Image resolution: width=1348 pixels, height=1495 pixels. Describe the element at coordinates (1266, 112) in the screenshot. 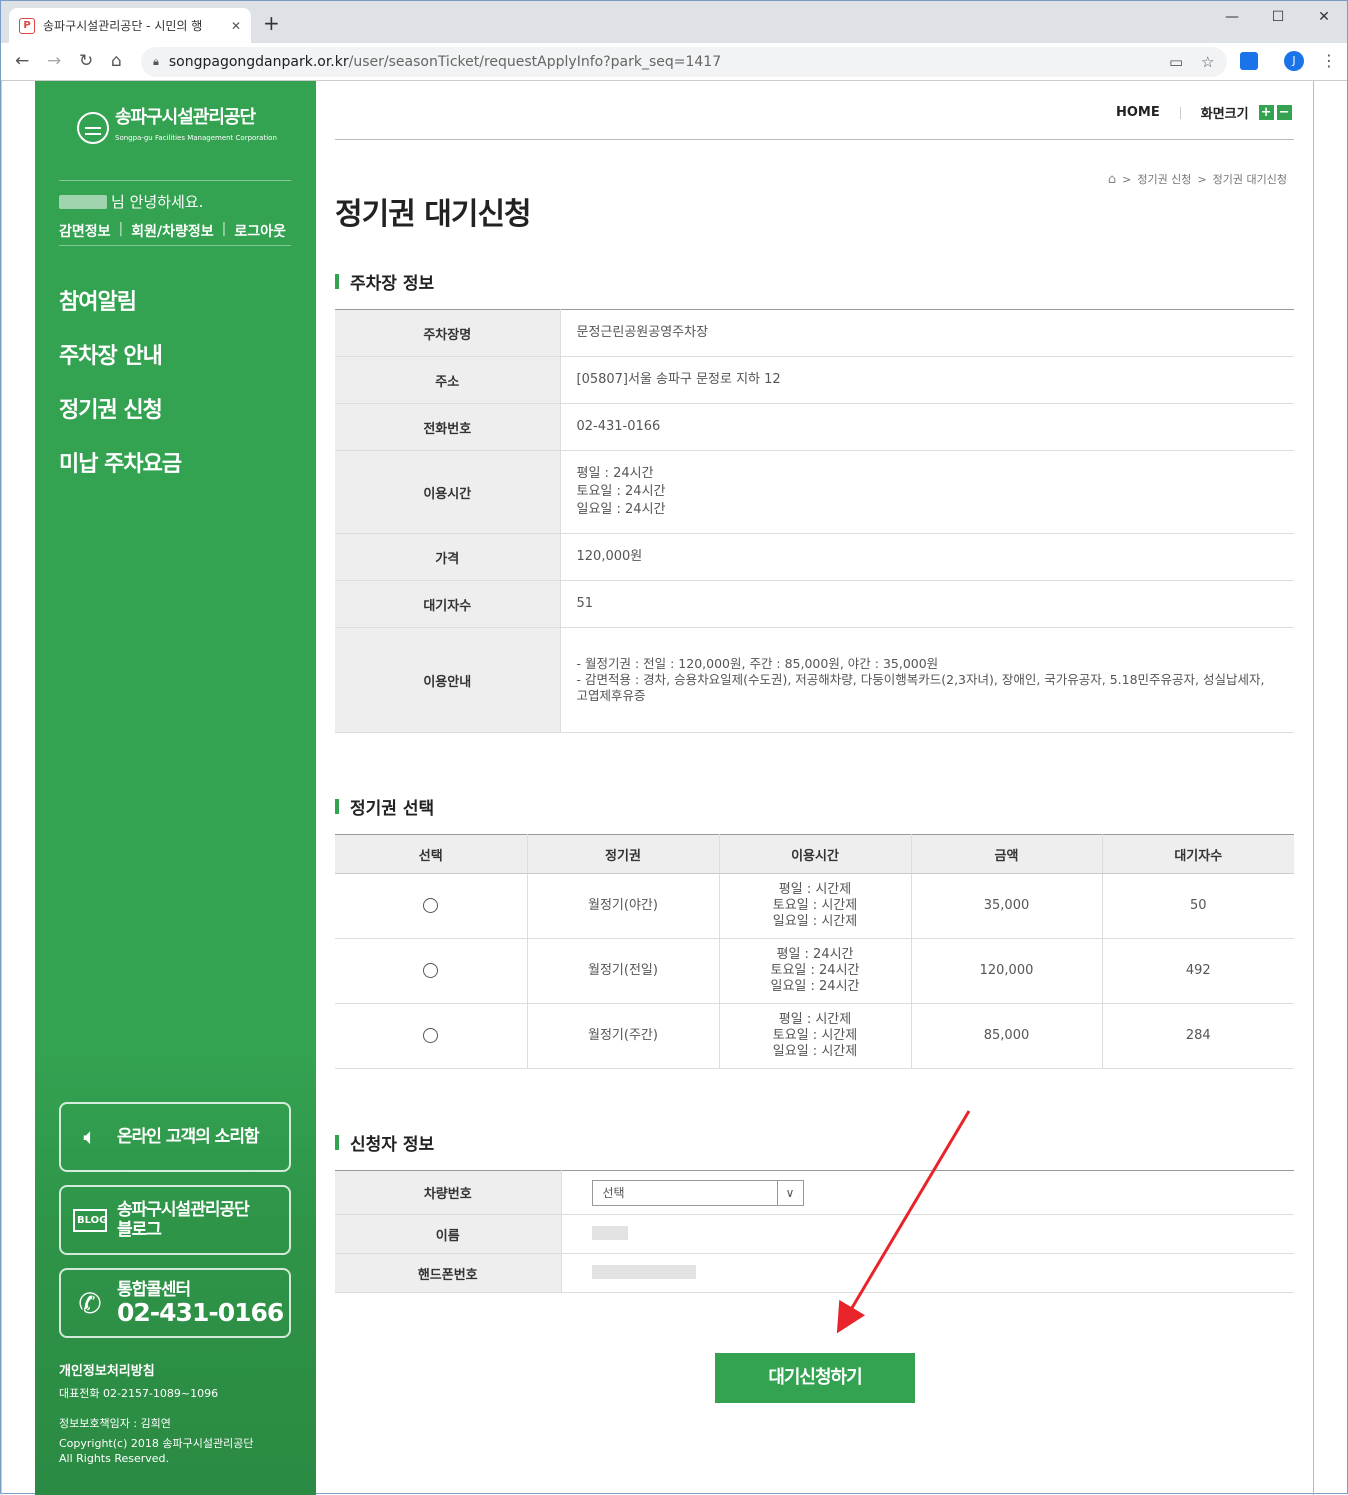

I see `zoom-in-button: +` at that location.